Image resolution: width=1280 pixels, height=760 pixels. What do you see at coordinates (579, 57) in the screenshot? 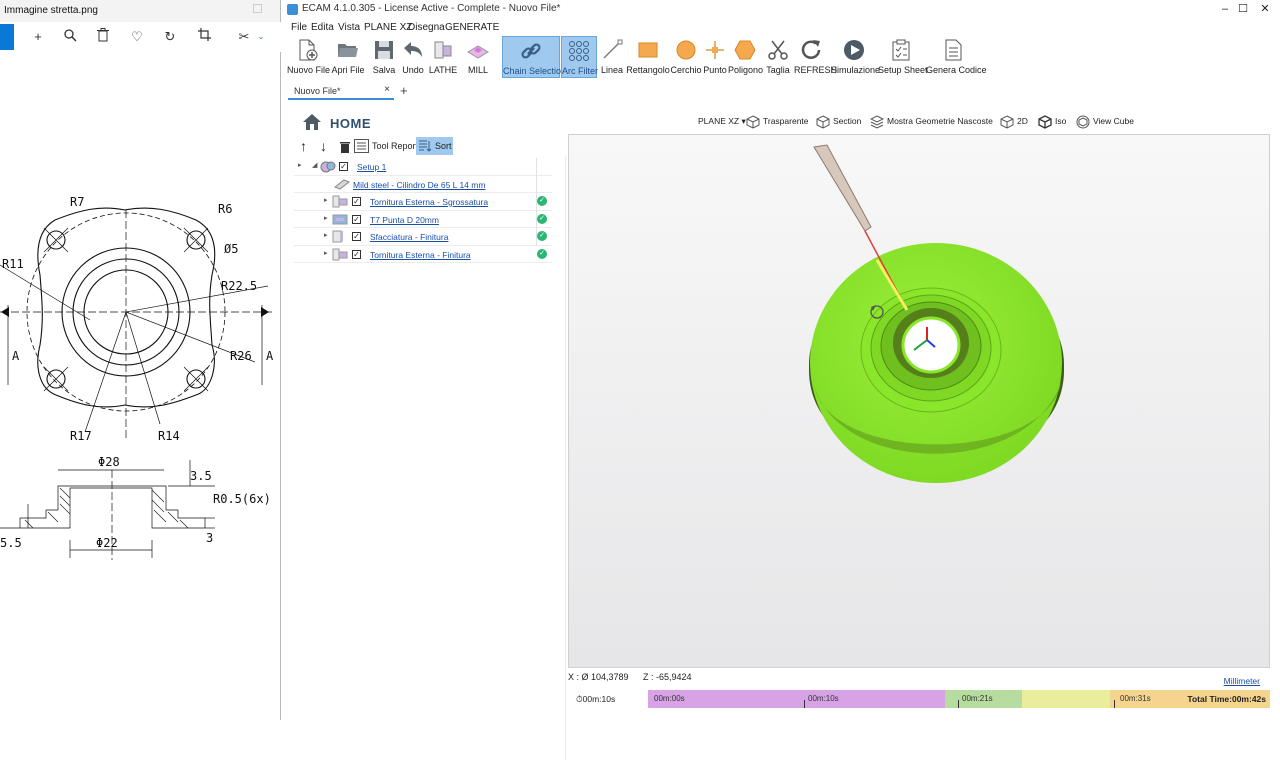
I see `arc-filter-button: Arc Filter` at bounding box center [579, 57].